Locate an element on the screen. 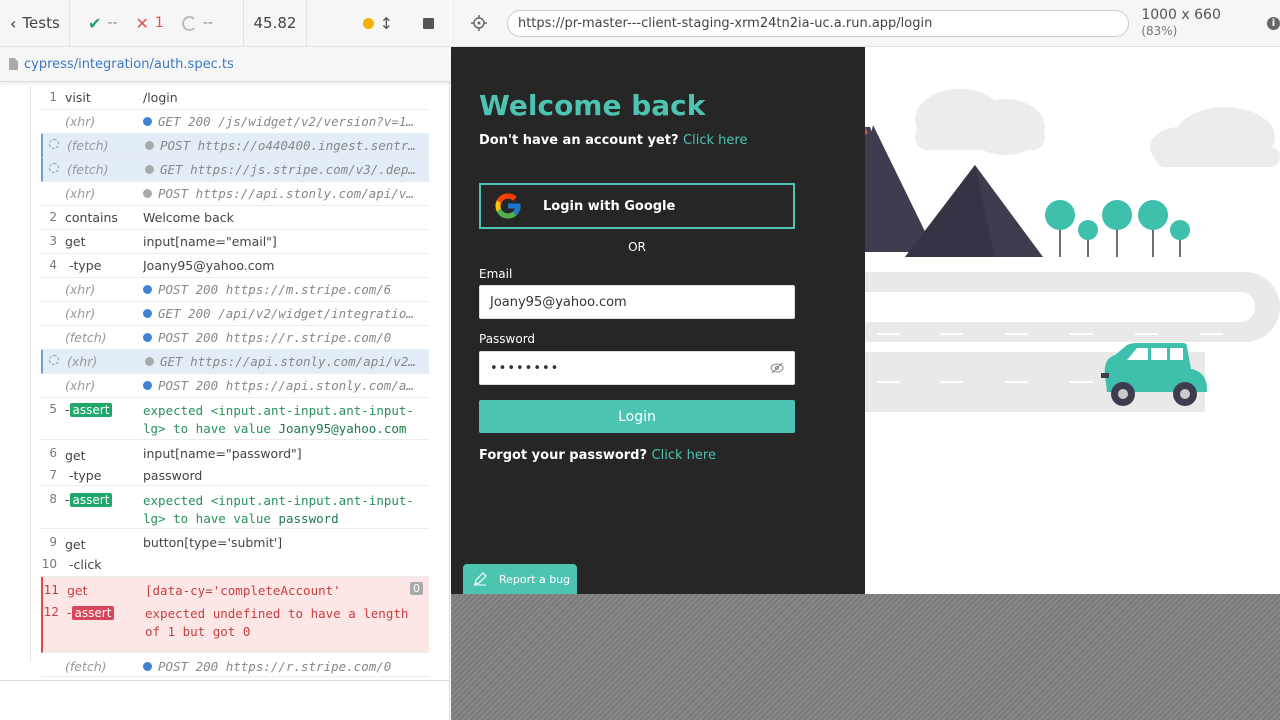 Image resolution: width=1280 pixels, height=720 pixels. row-number: 12 is located at coordinates (51, 612).